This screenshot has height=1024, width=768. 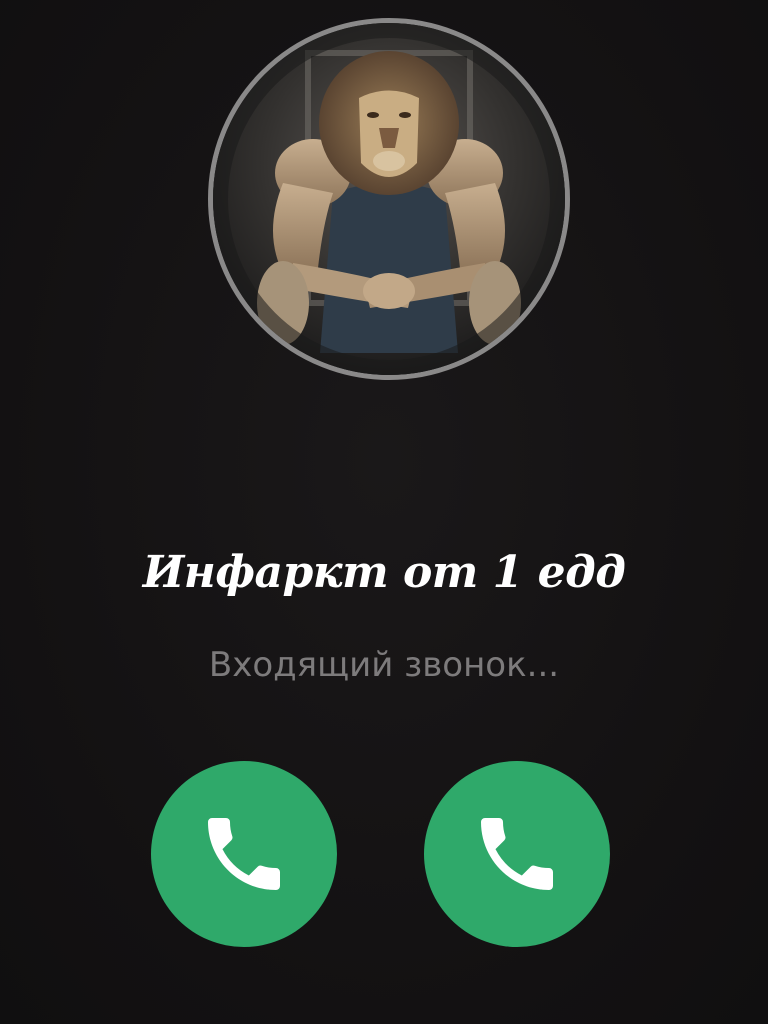 I want to click on caller-name: Инфаркт от 1 едд, so click(x=384, y=572).